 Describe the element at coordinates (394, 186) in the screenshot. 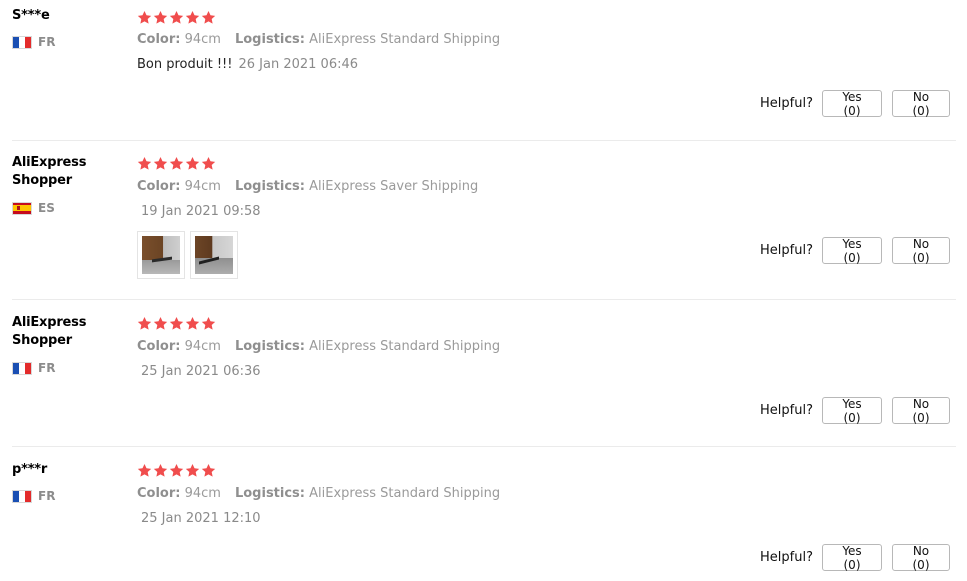

I see `logistics-value: AliExpress Saver Shipping` at that location.